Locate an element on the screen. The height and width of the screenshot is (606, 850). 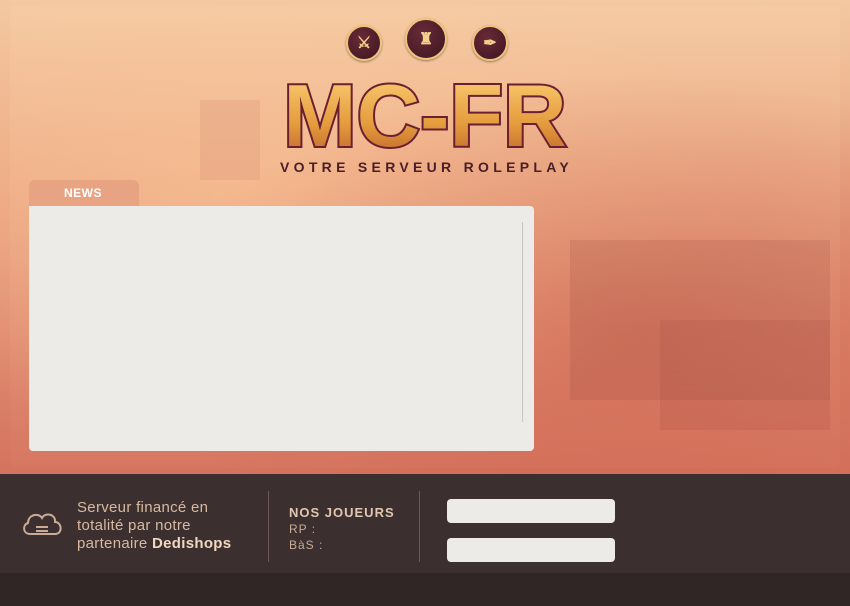
footer-bottom-bar is located at coordinates (425, 589).